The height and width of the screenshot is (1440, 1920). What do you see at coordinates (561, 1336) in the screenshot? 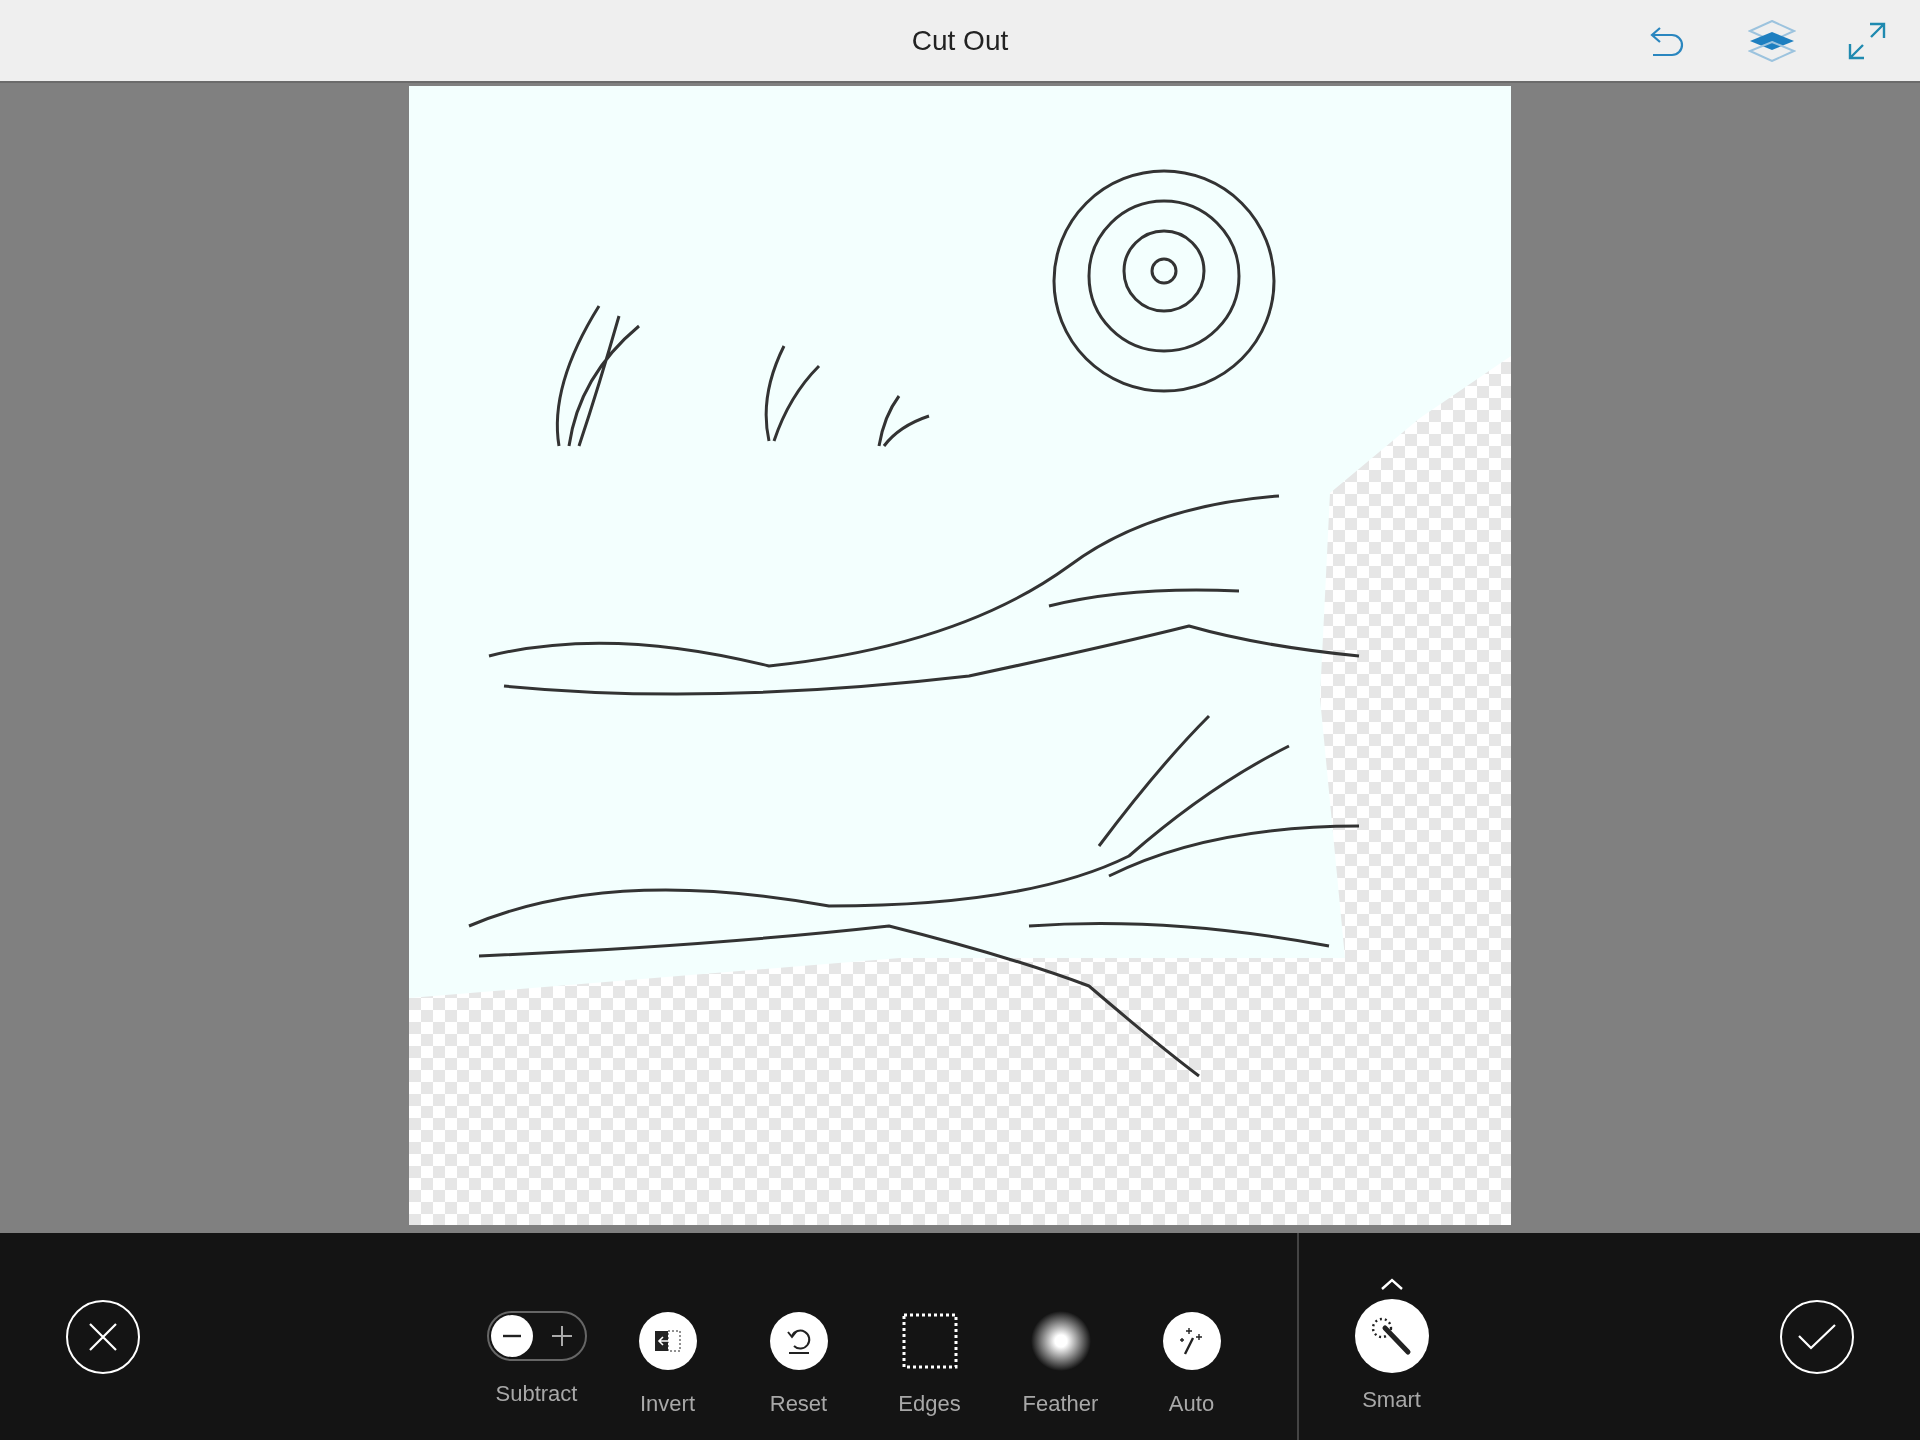
I see `plus-icon` at bounding box center [561, 1336].